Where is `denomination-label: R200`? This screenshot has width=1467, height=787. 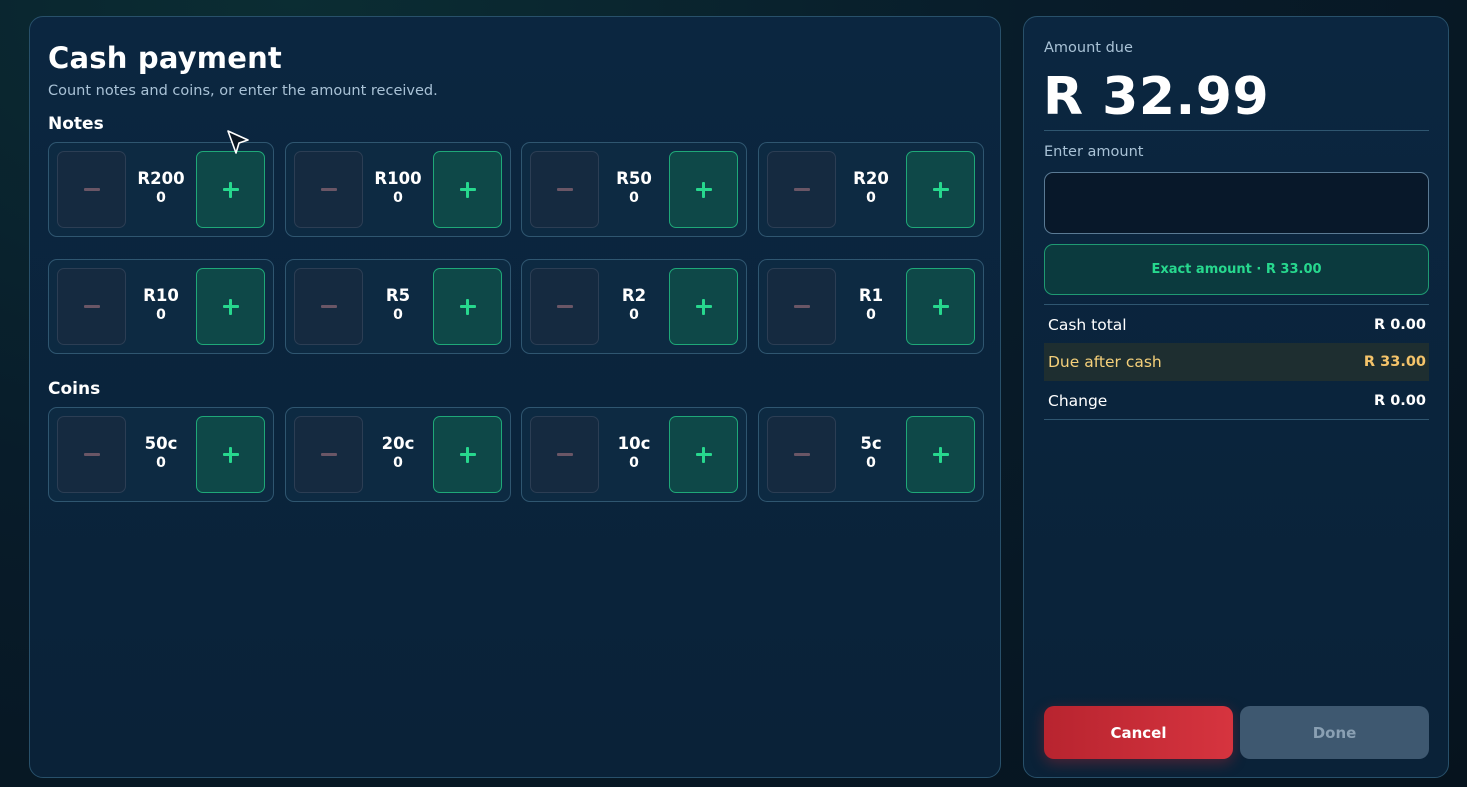
denomination-label: R200 is located at coordinates (161, 178).